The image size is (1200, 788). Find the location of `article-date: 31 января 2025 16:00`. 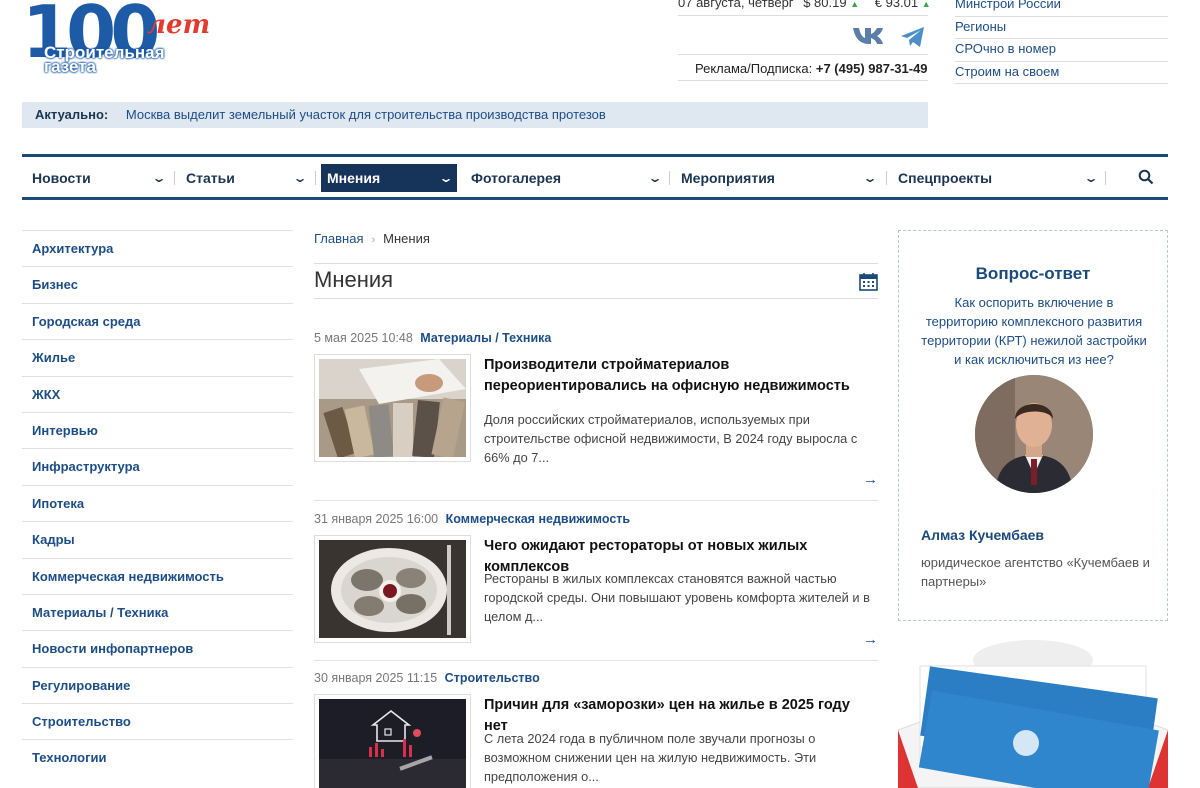

article-date: 31 января 2025 16:00 is located at coordinates (376, 519).